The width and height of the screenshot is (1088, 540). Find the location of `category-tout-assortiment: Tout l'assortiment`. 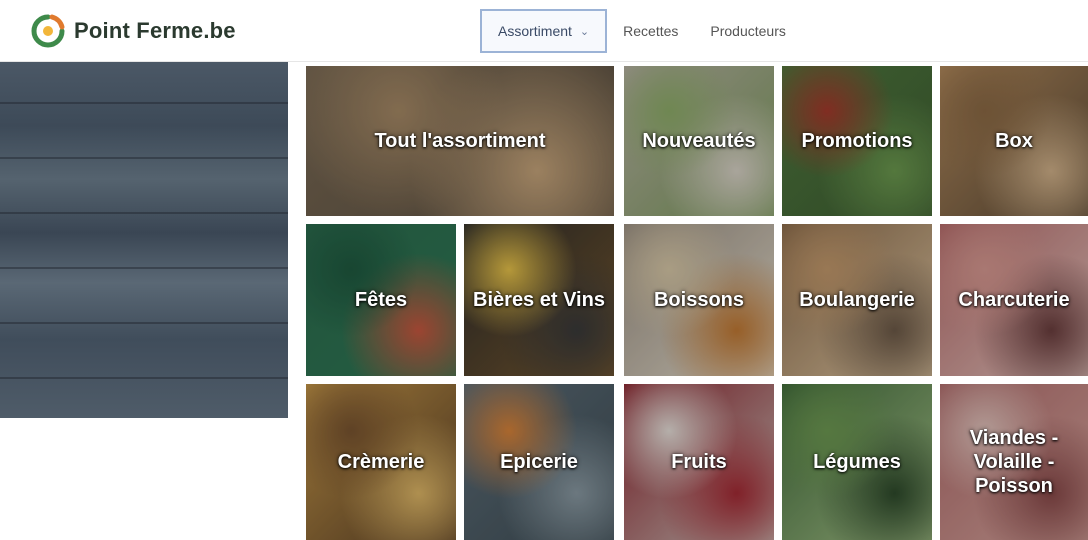

category-tout-assortiment: Tout l'assortiment is located at coordinates (460, 141).